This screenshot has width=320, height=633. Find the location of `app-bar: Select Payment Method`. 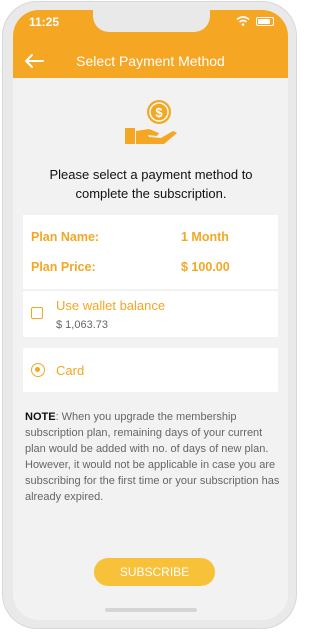

app-bar: Select Payment Method is located at coordinates (150, 61).